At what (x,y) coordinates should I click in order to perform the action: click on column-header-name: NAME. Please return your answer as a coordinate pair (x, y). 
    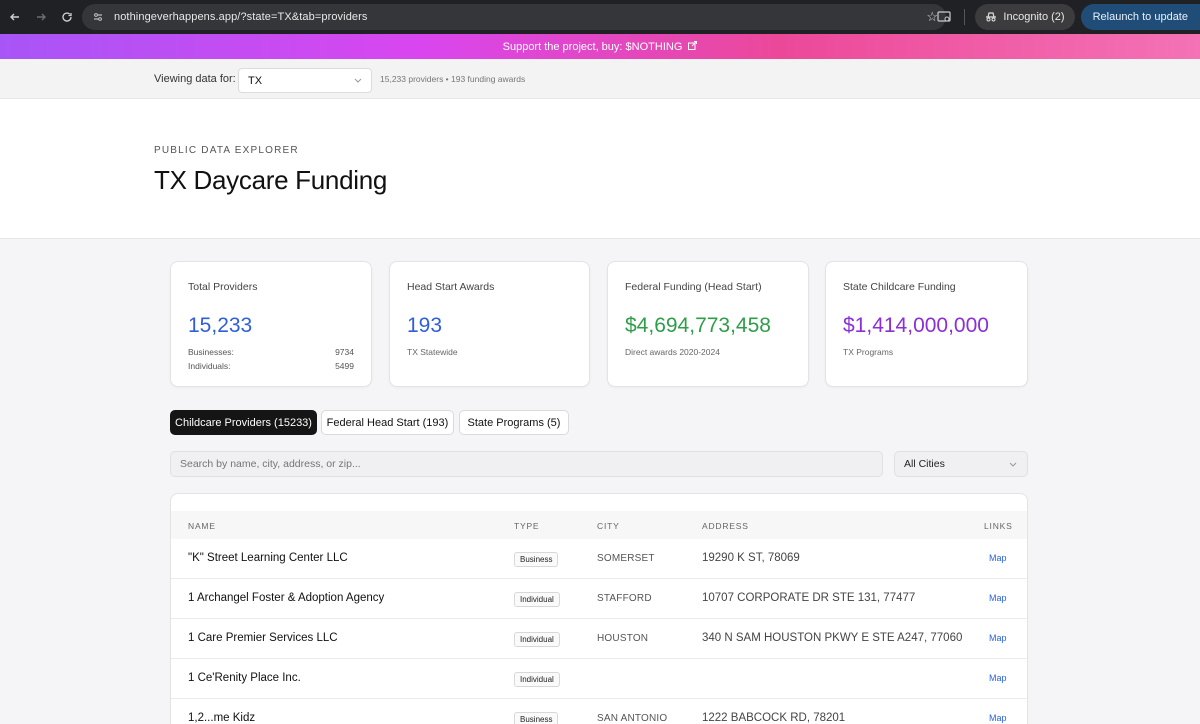
    Looking at the image, I should click on (202, 526).